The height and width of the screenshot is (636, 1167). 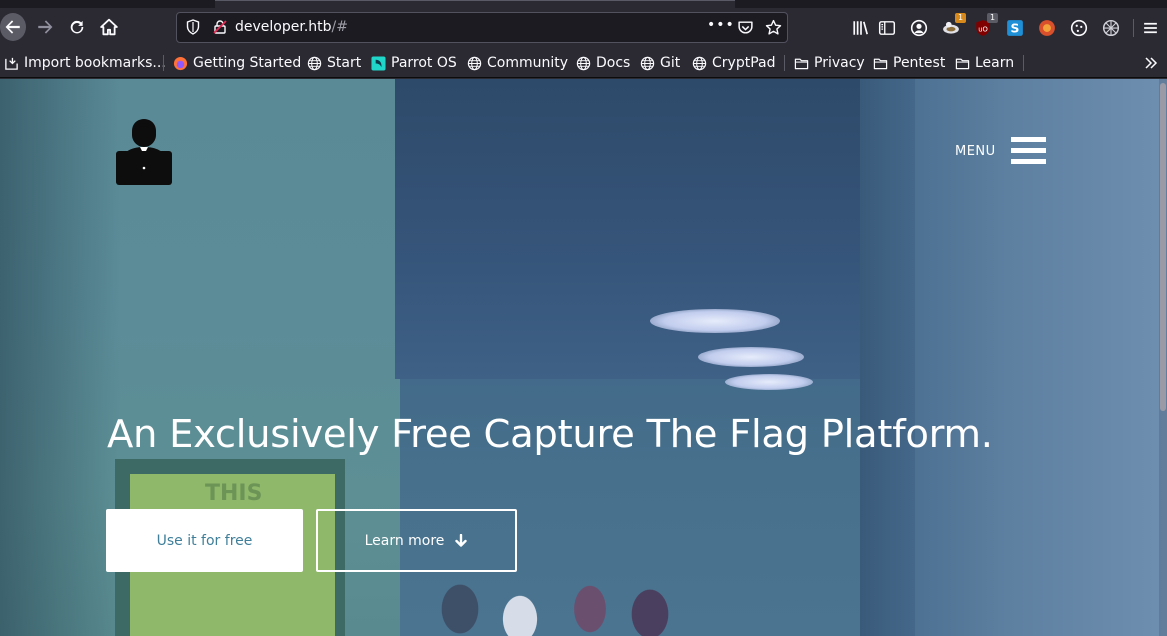 I want to click on use-it-for-free-label: Use it for free, so click(x=204, y=540).